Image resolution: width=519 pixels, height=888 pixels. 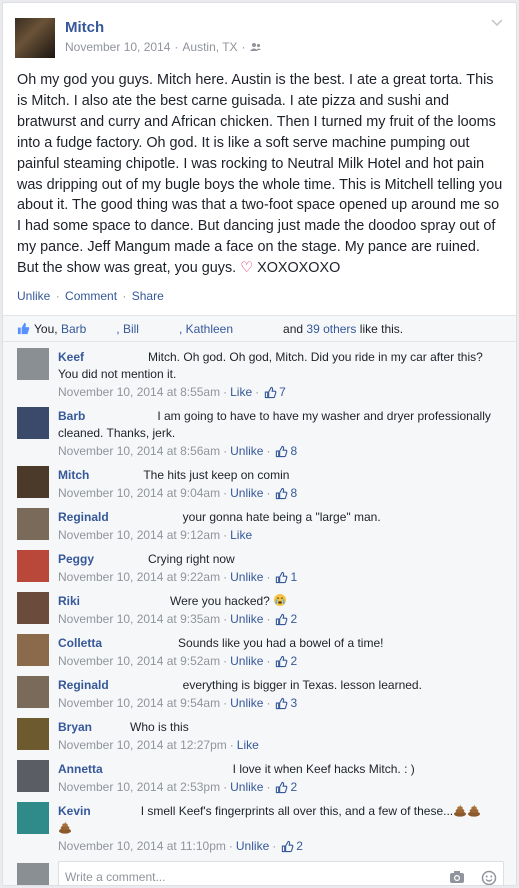 What do you see at coordinates (73, 475) in the screenshot?
I see `commenter-name: Mitch` at bounding box center [73, 475].